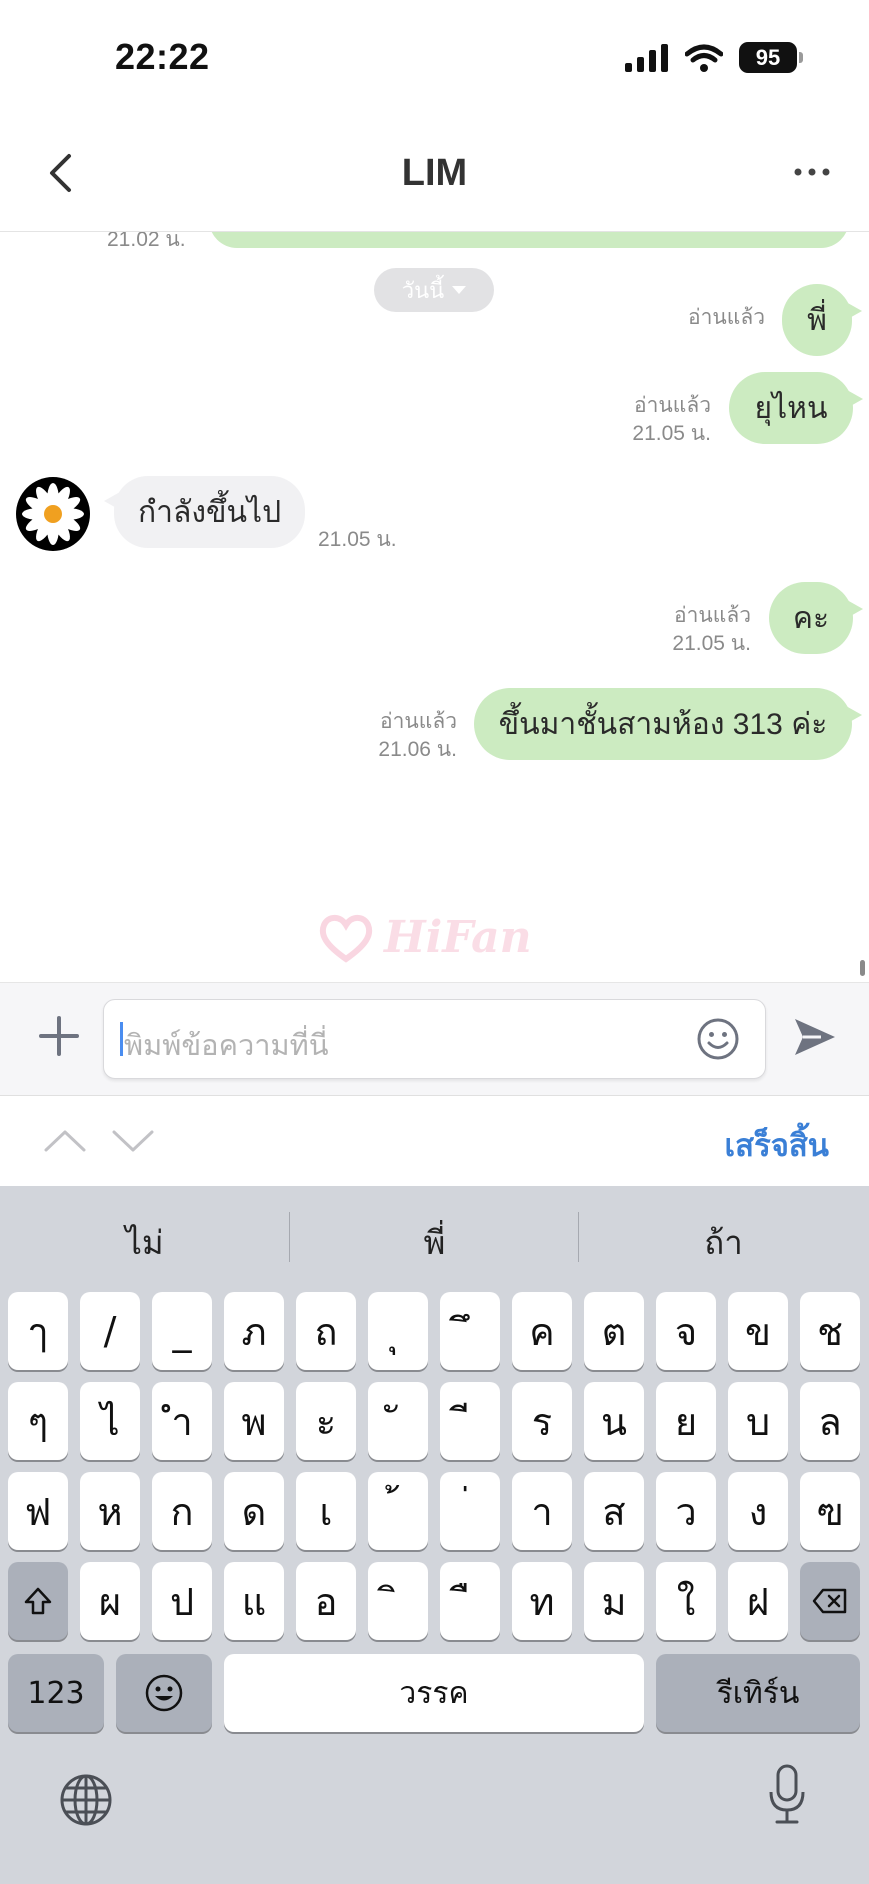  What do you see at coordinates (254, 1331) in the screenshot?
I see `key: ภ` at bounding box center [254, 1331].